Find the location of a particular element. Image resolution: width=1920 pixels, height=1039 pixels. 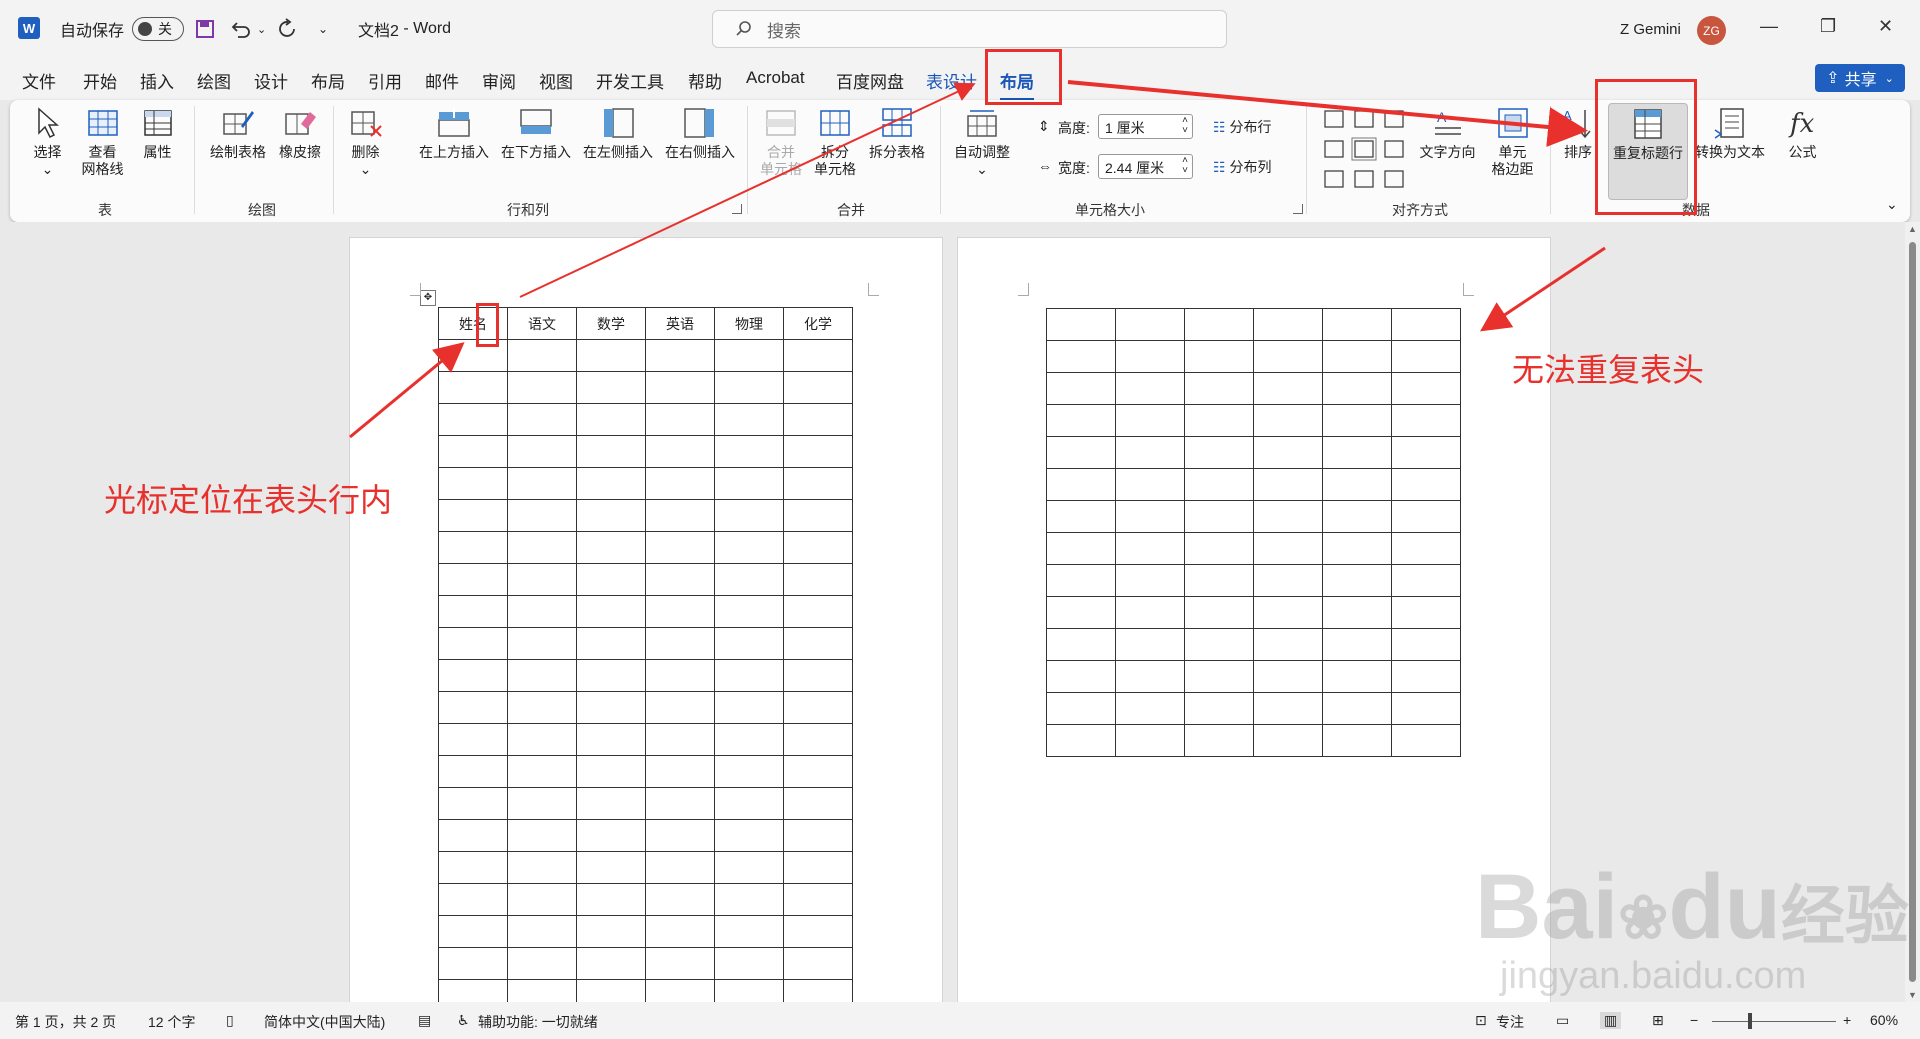

language-indicator: 简体中文(中国大陆) is located at coordinates (324, 1022).